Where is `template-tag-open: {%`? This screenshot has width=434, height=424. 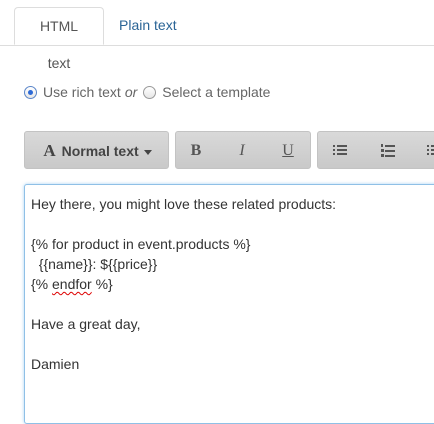
template-tag-open: {% is located at coordinates (42, 284).